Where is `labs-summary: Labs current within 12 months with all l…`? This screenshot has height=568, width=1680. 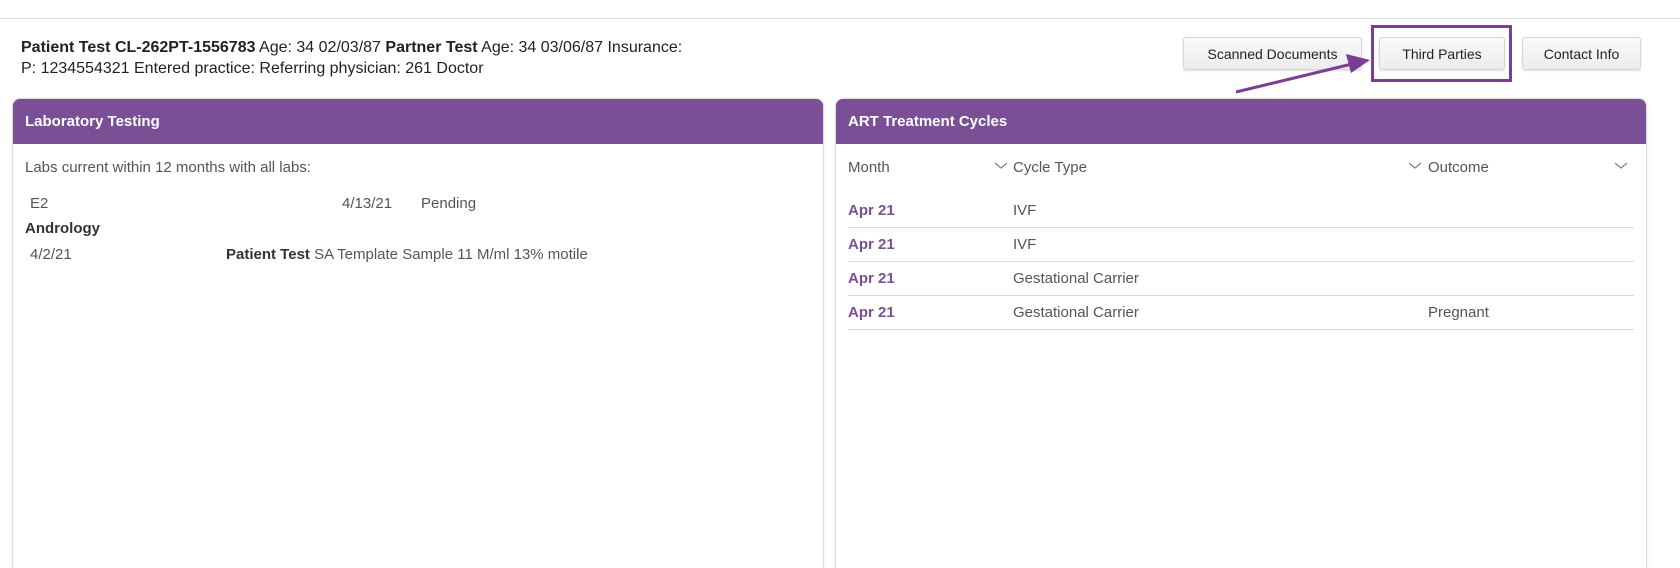 labs-summary: Labs current within 12 months with all l… is located at coordinates (168, 167).